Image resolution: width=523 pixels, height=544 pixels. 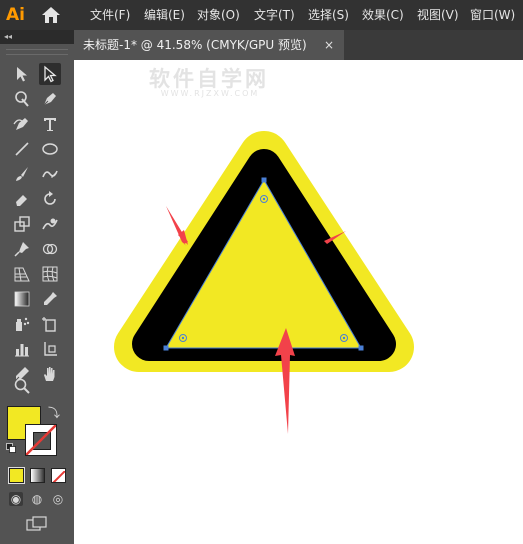 What do you see at coordinates (37, 52) in the screenshot?
I see `toolbar-grip` at bounding box center [37, 52].